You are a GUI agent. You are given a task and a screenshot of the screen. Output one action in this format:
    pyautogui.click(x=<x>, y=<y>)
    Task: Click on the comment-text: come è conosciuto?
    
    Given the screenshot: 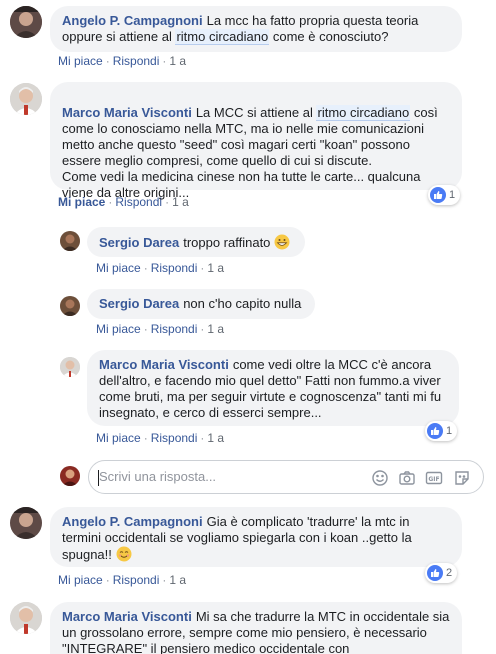 What is the action you would take?
    pyautogui.click(x=329, y=36)
    